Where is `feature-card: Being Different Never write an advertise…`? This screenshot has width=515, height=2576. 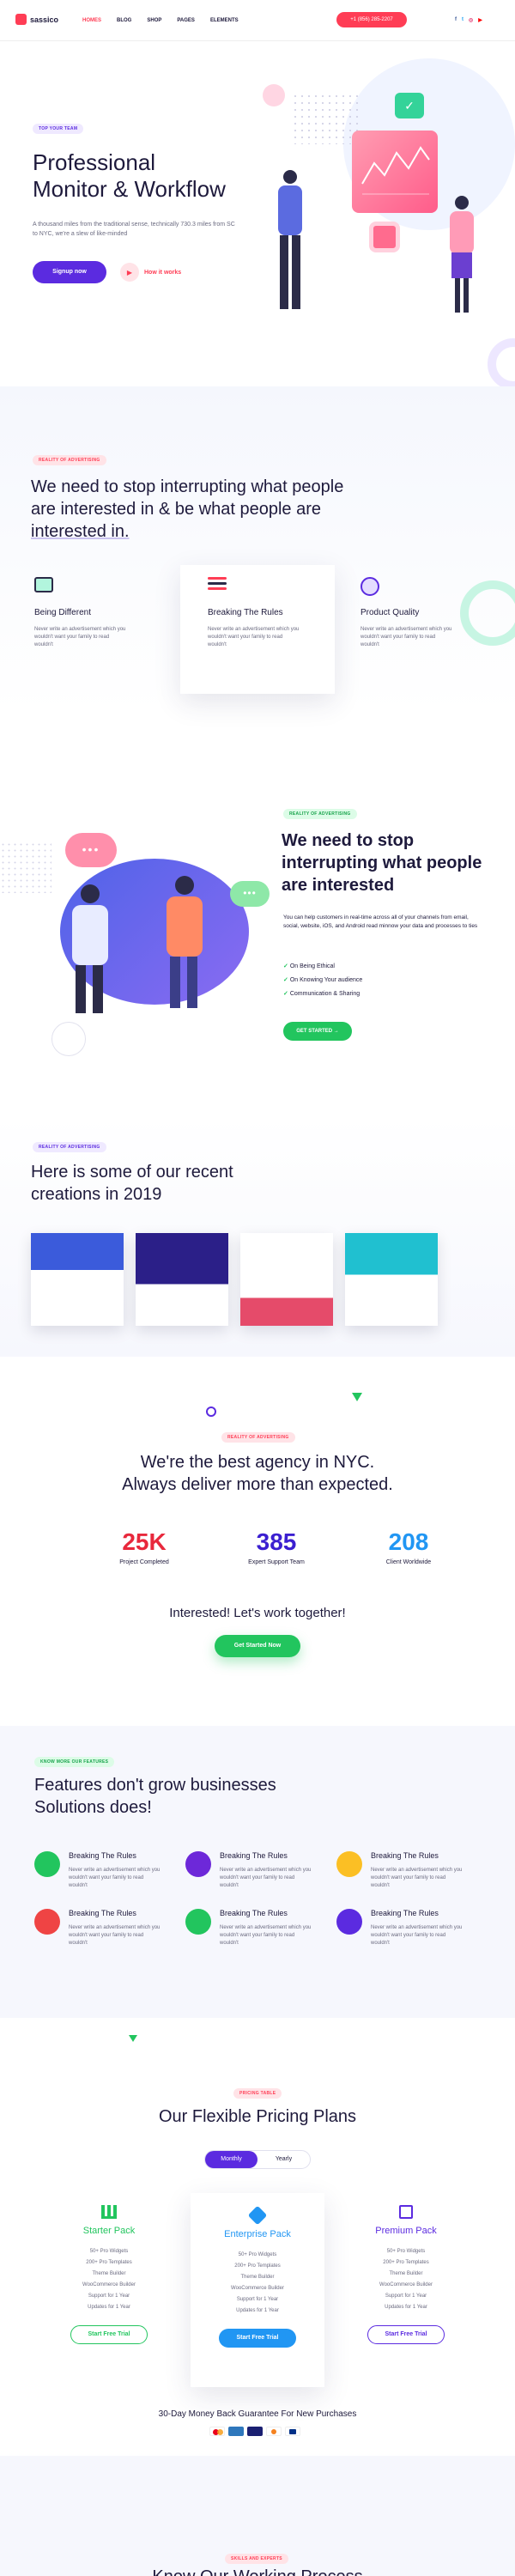 feature-card: Being Different Never write an advertise… is located at coordinates (94, 629).